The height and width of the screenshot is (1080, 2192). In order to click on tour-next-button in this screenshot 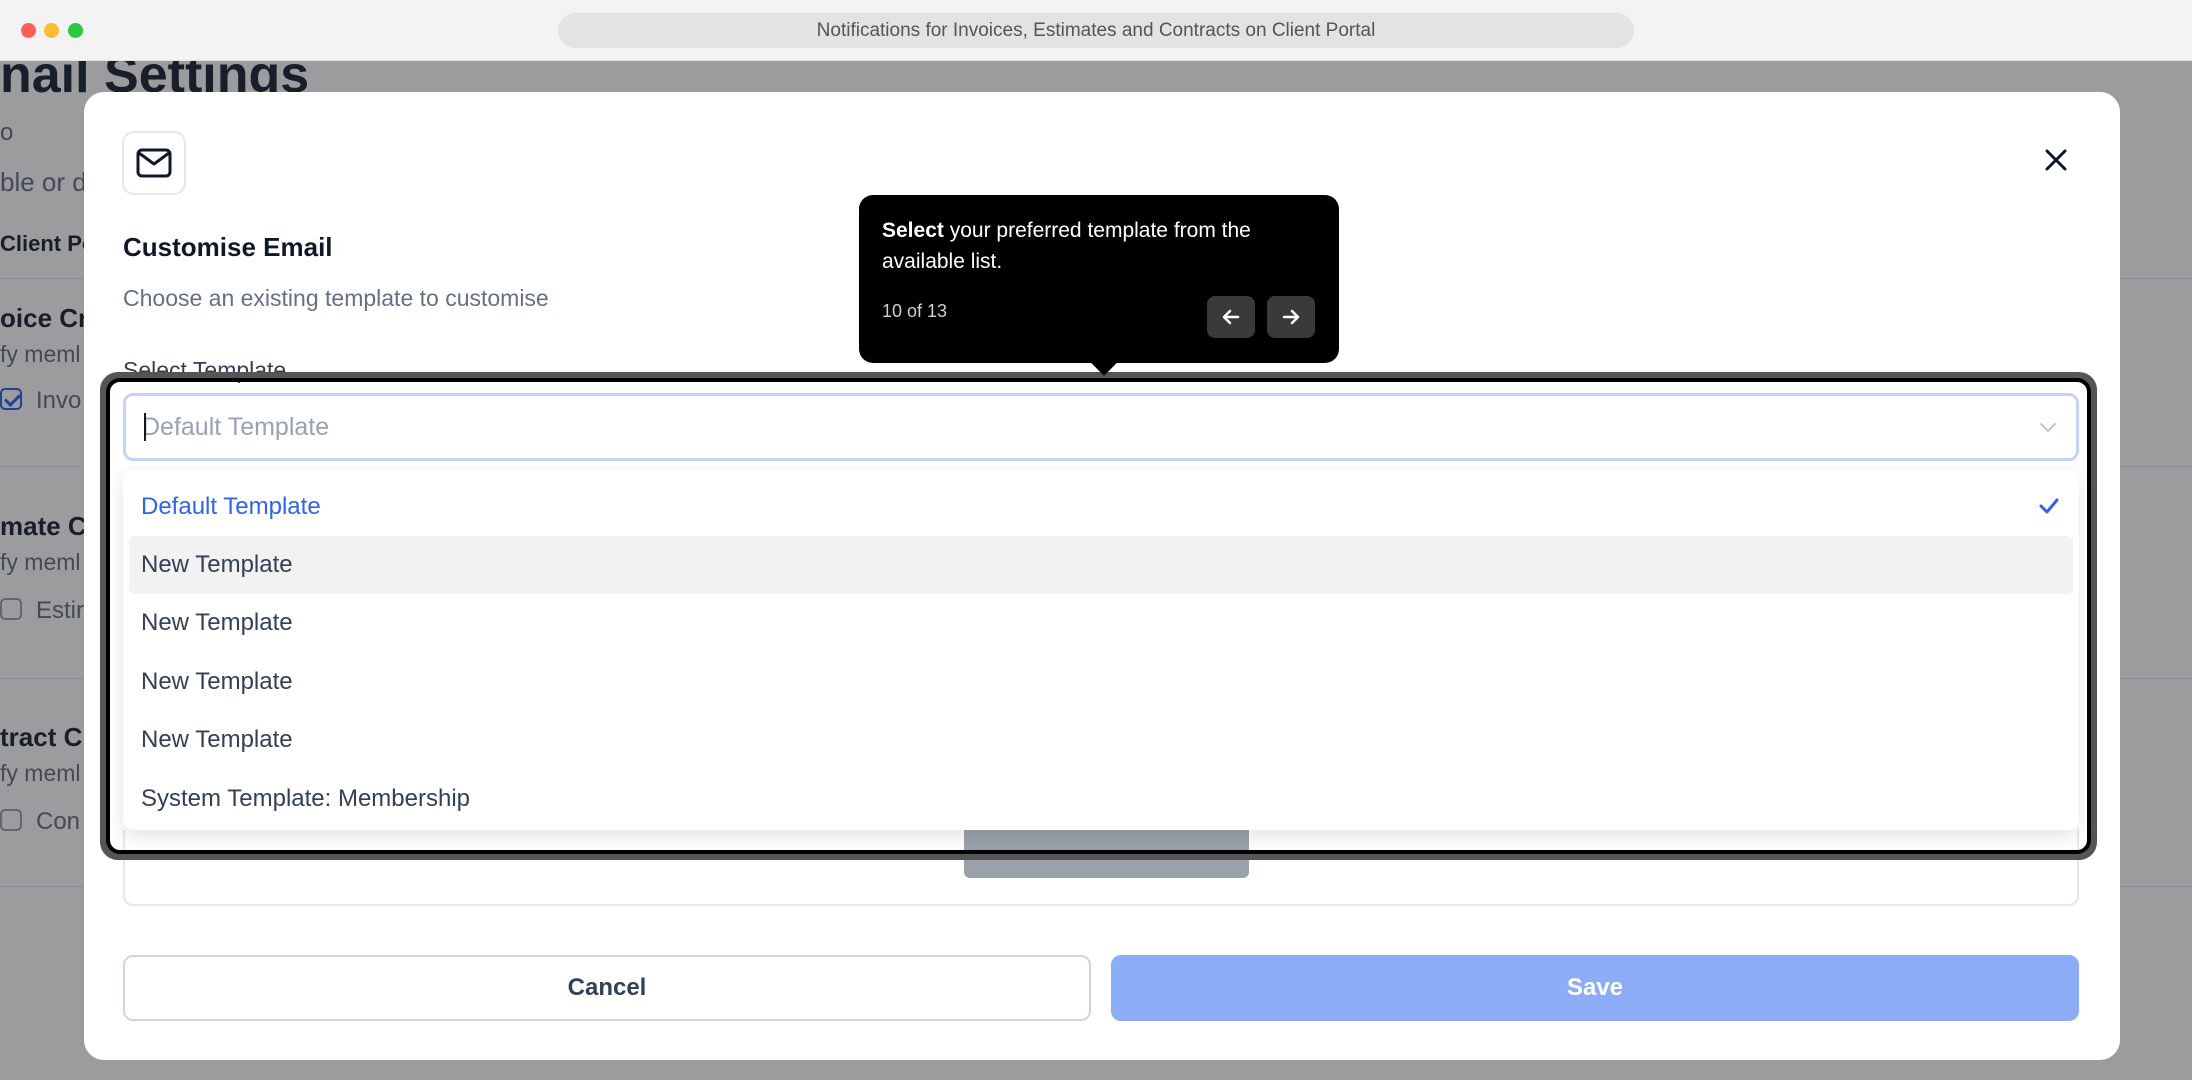, I will do `click(1291, 317)`.